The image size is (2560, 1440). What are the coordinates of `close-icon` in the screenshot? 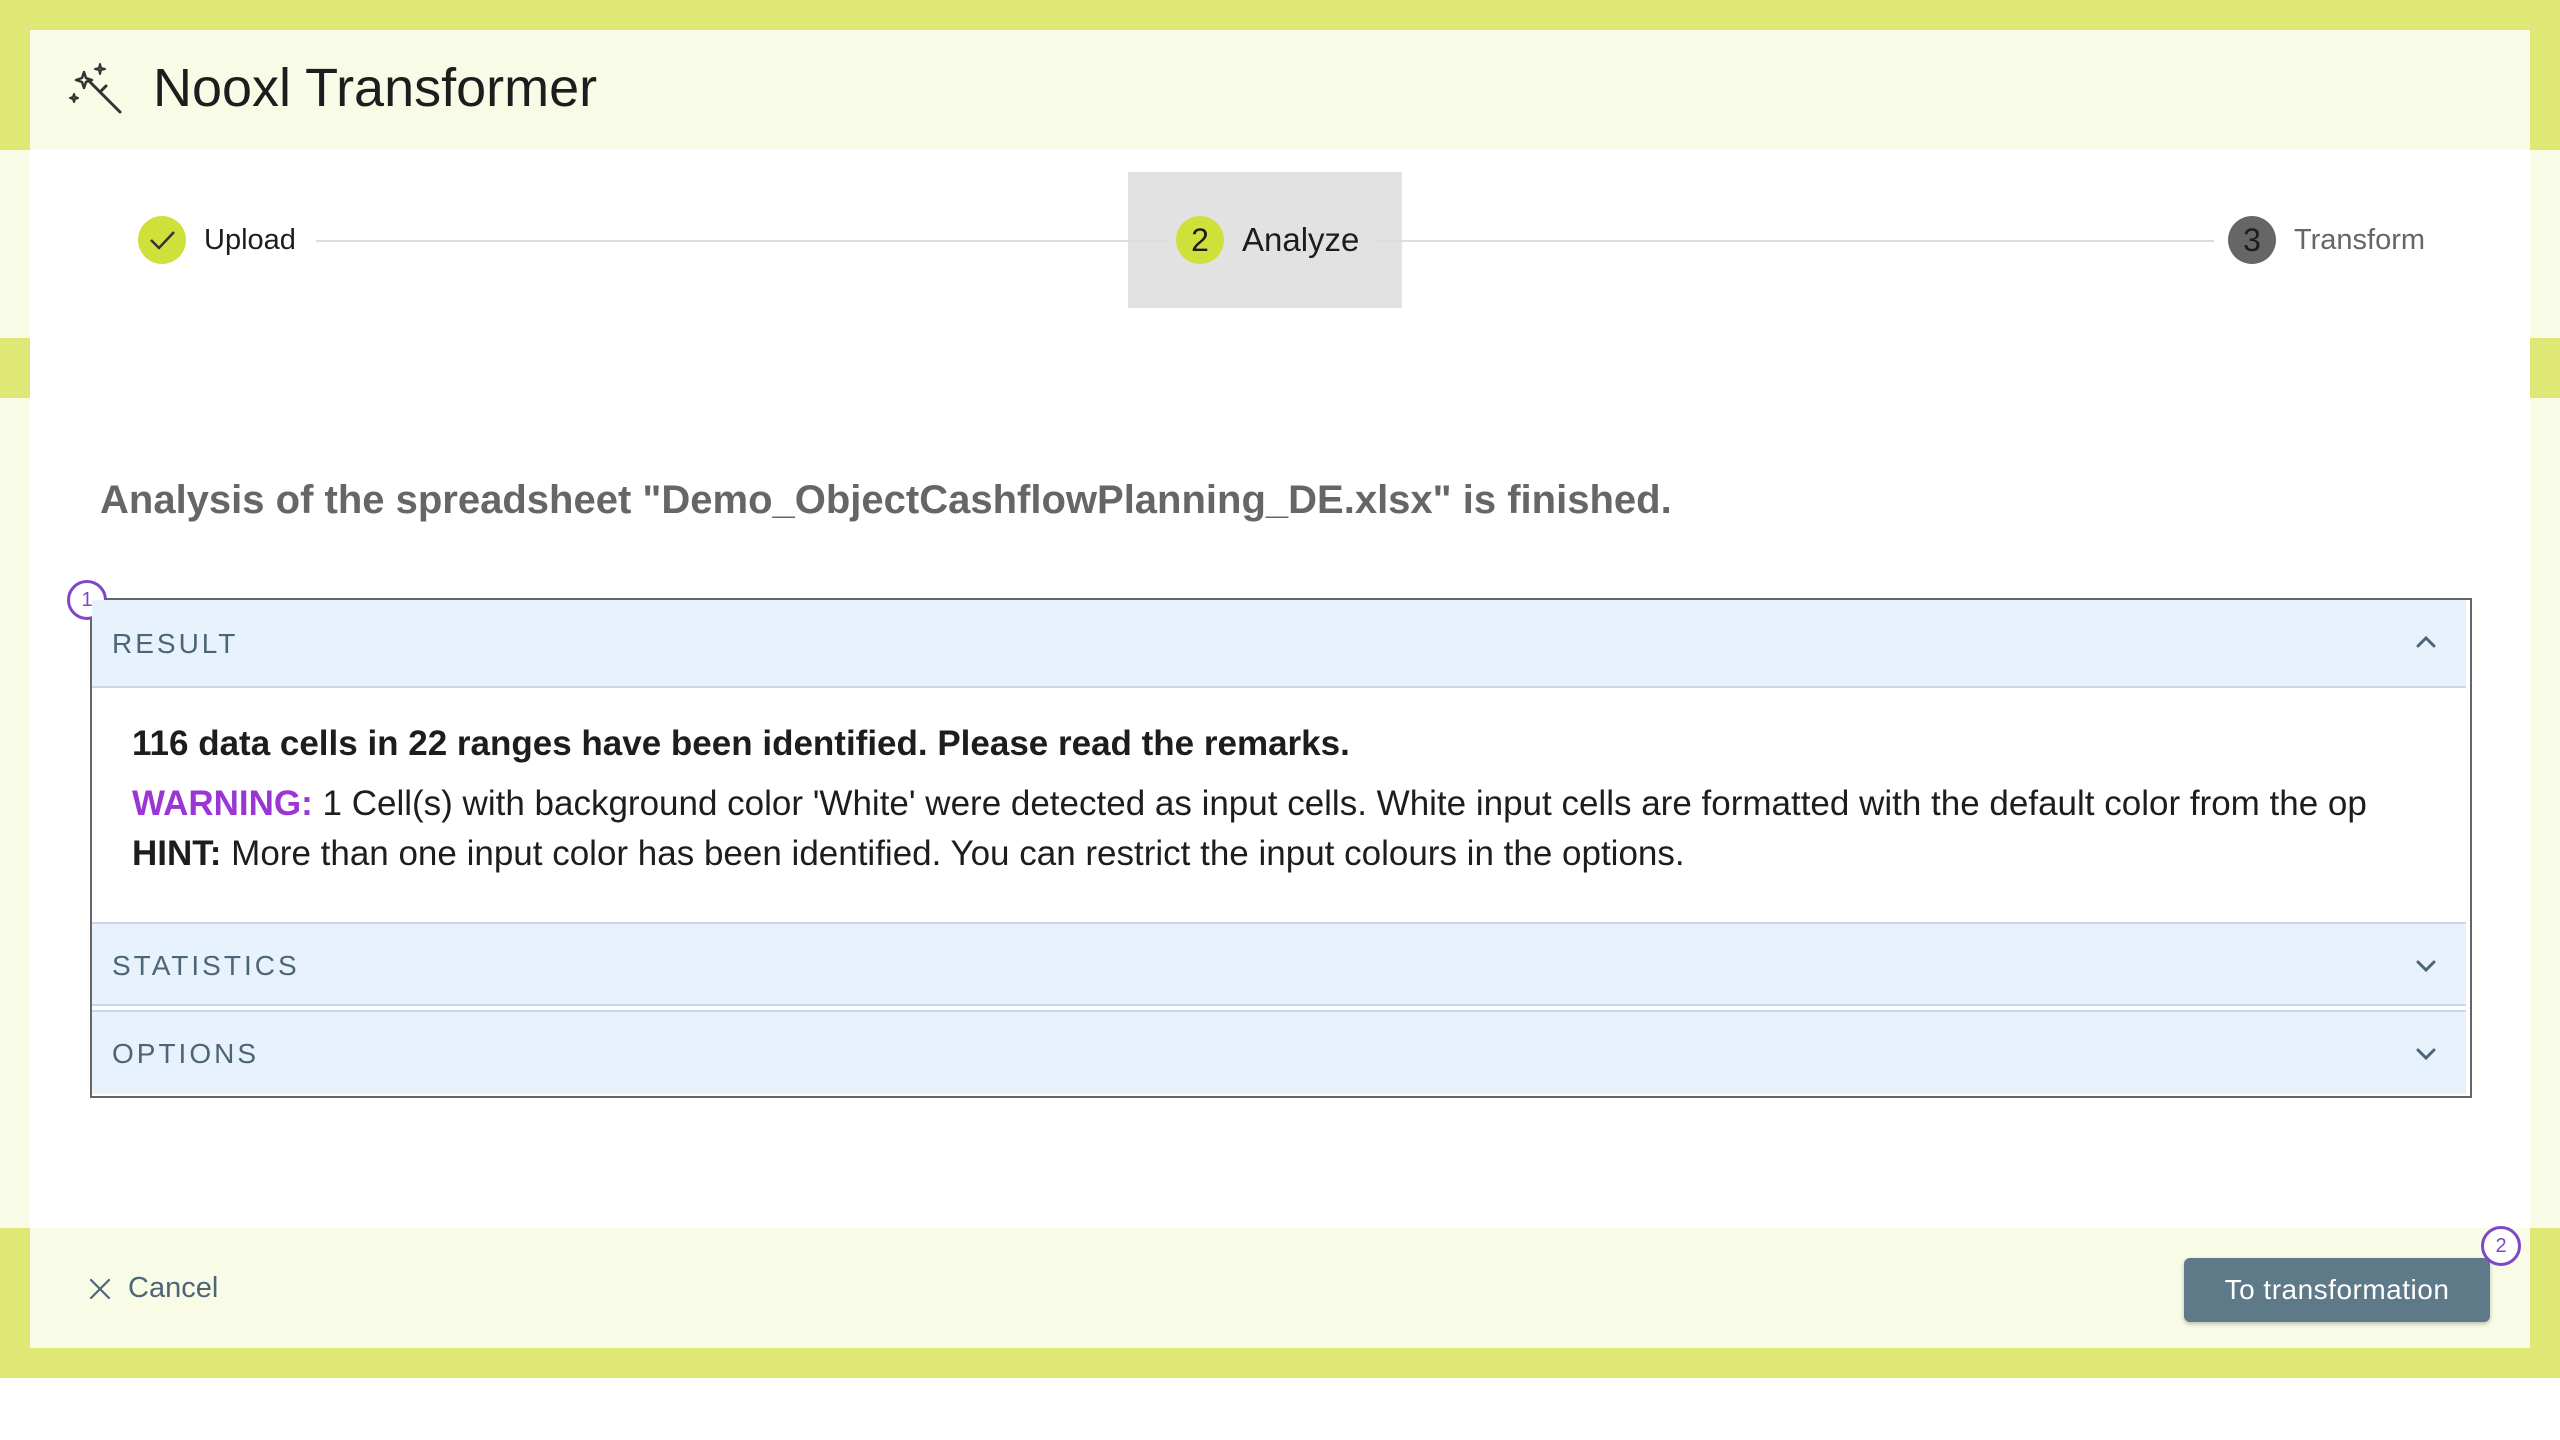 It's located at (100, 1288).